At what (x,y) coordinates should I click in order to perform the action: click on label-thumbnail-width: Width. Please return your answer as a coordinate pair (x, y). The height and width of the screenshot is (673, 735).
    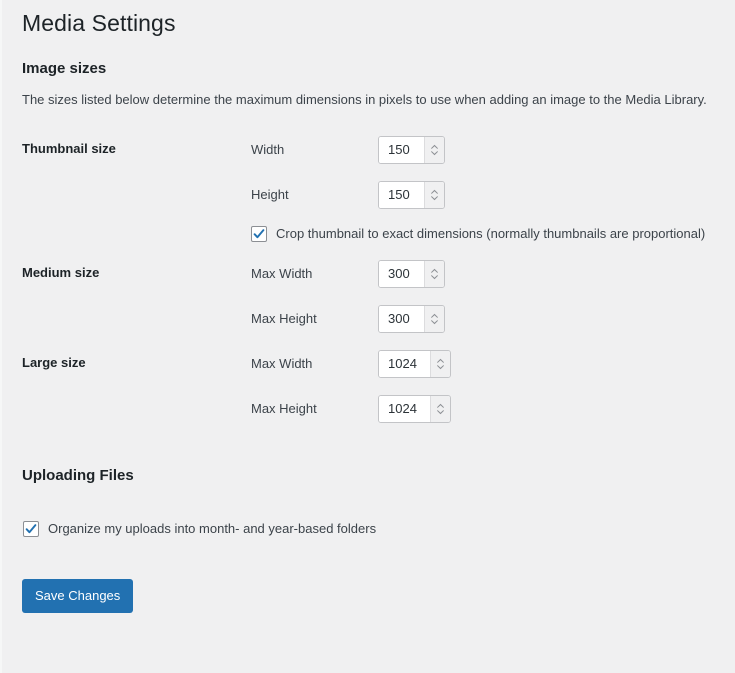
    Looking at the image, I should click on (268, 150).